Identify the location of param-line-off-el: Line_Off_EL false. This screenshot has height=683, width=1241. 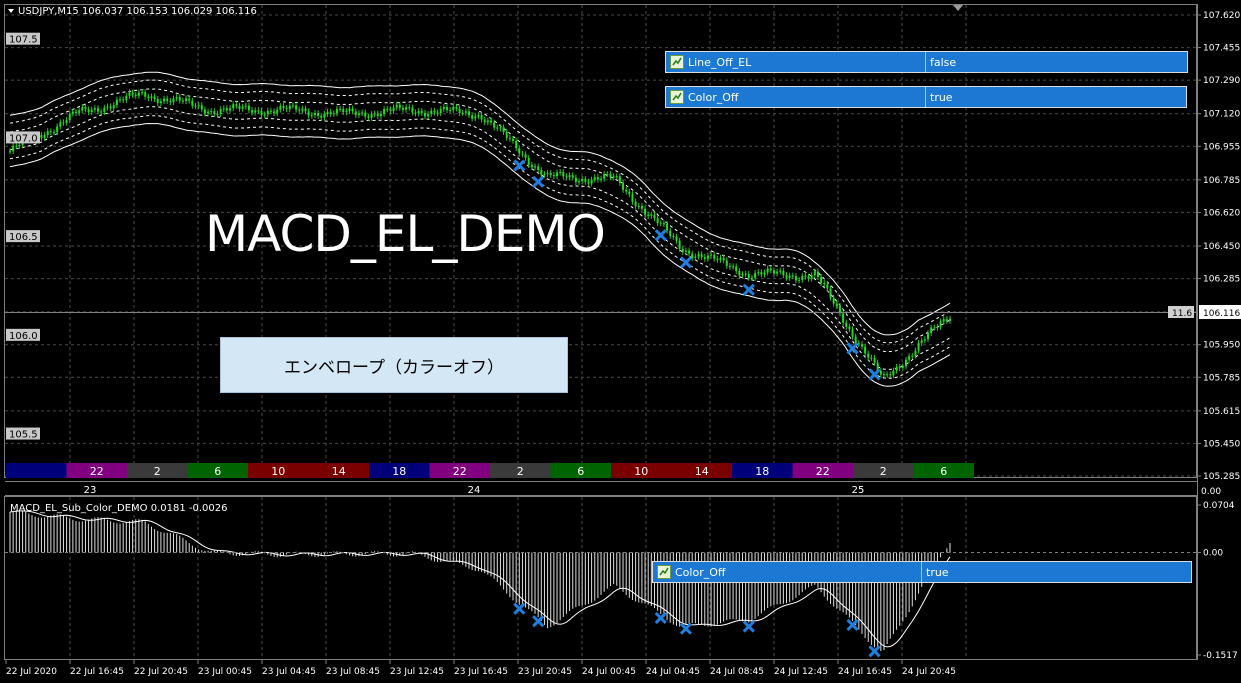
(926, 62).